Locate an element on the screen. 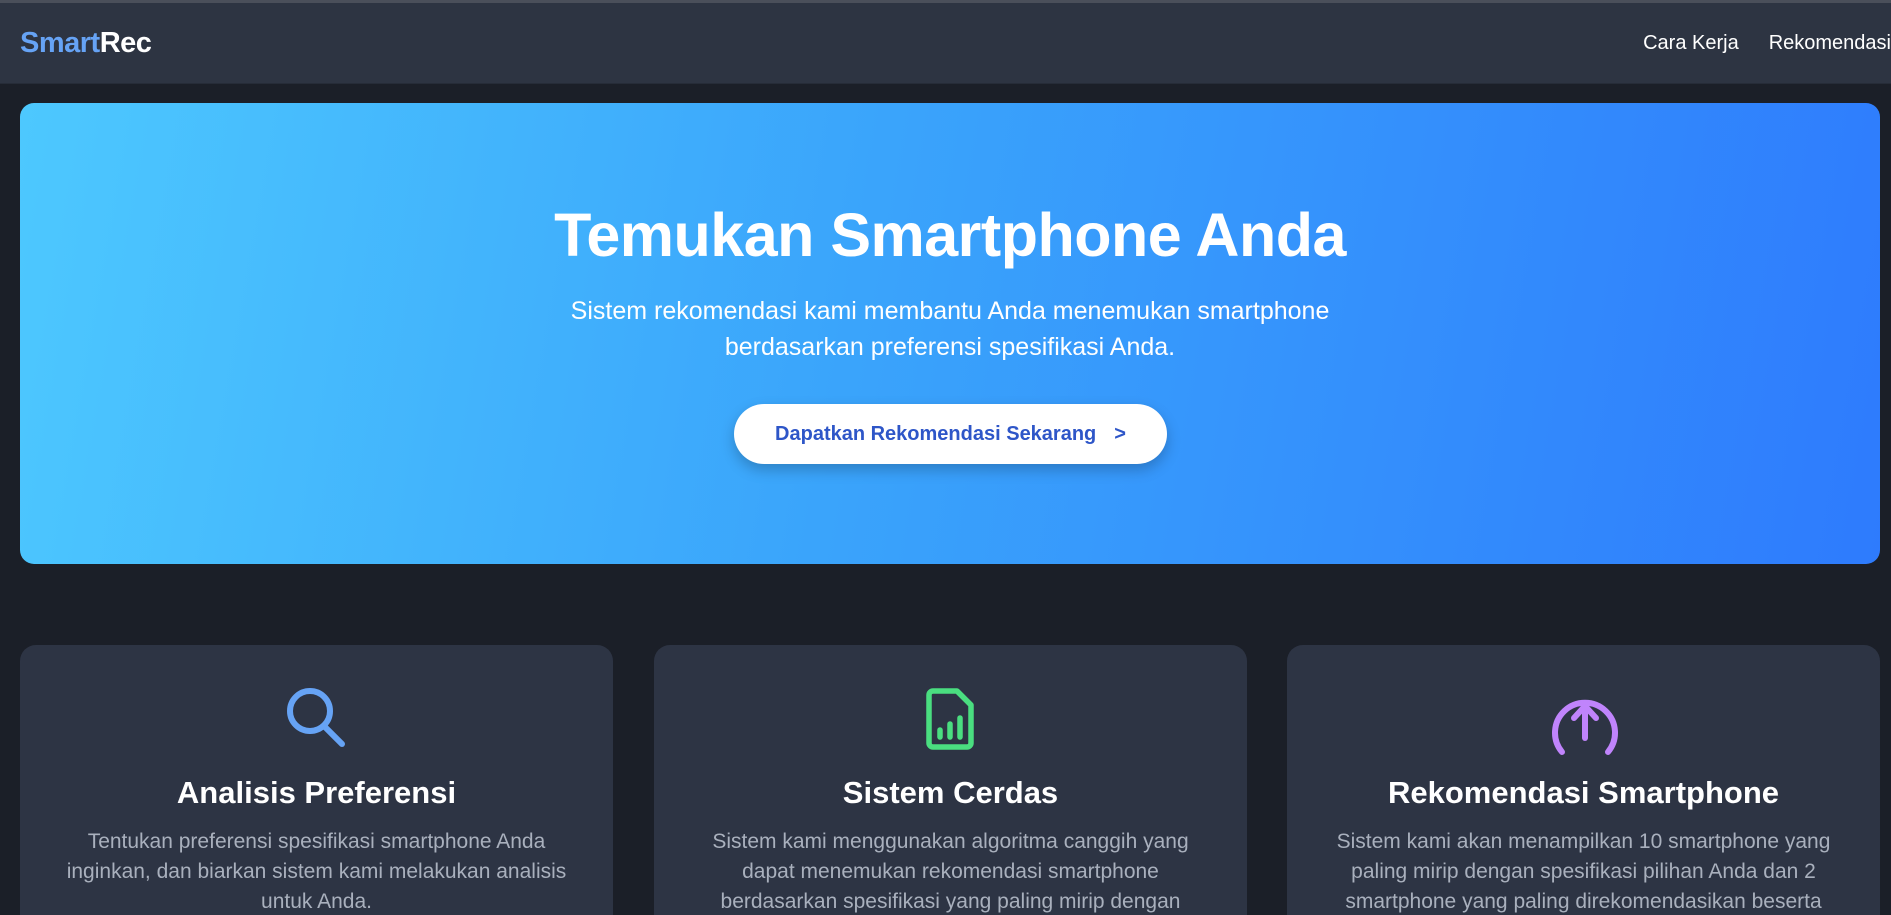 This screenshot has height=915, width=1891. arrow-up-circle-icon is located at coordinates (1584, 718).